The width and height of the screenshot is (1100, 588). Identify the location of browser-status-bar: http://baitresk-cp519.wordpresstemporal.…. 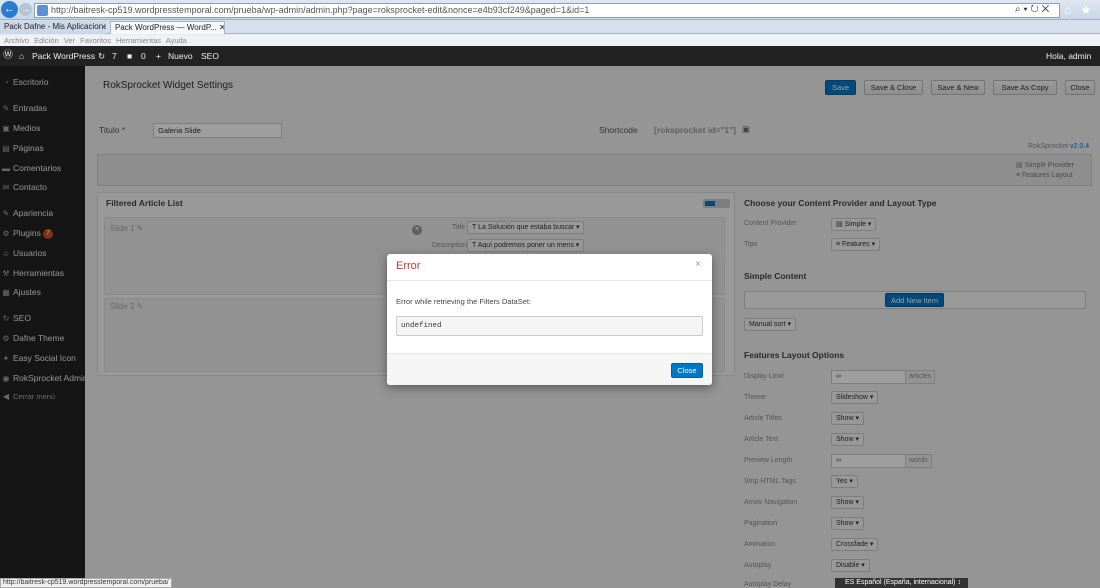
(86, 583).